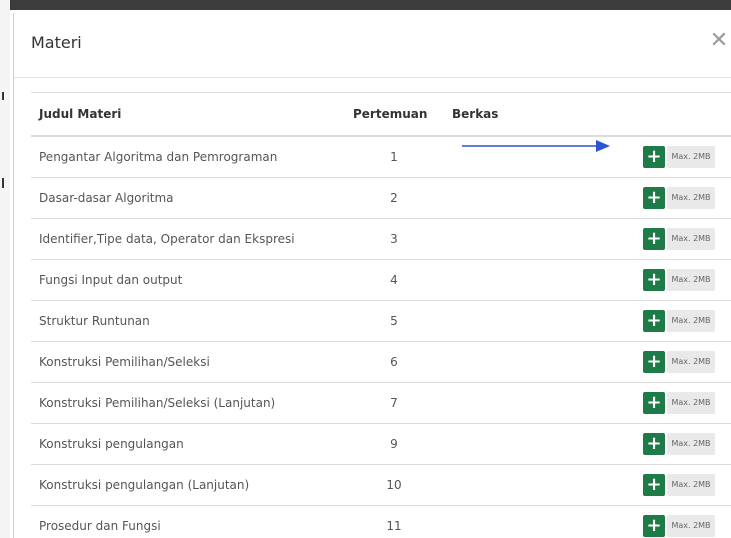 The image size is (731, 538). I want to click on pertemuan-cell: 2, so click(394, 198).